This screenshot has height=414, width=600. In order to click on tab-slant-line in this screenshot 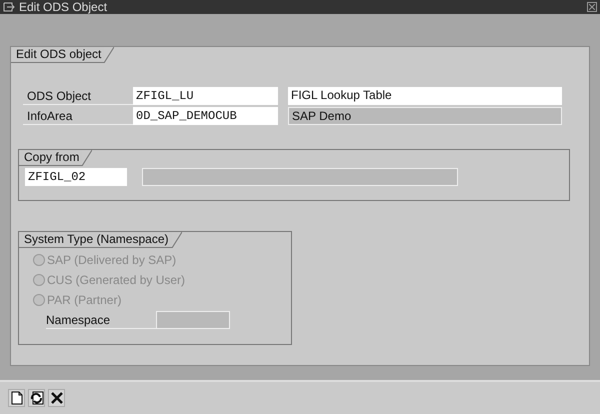, I will do `click(109, 55)`.